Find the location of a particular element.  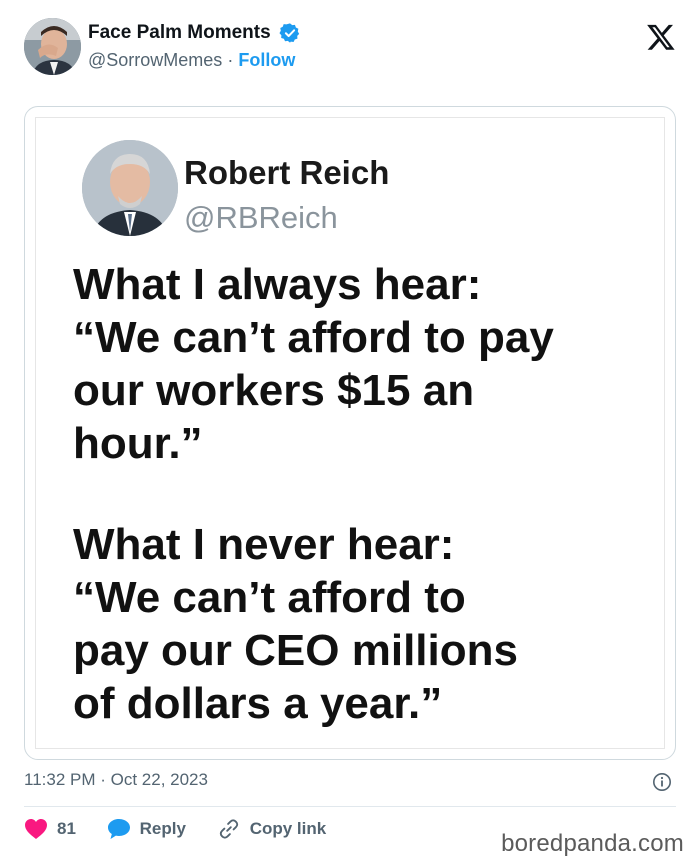

author-block: Face Palm Moments @SorrowMemes · Follow is located at coordinates (194, 46).